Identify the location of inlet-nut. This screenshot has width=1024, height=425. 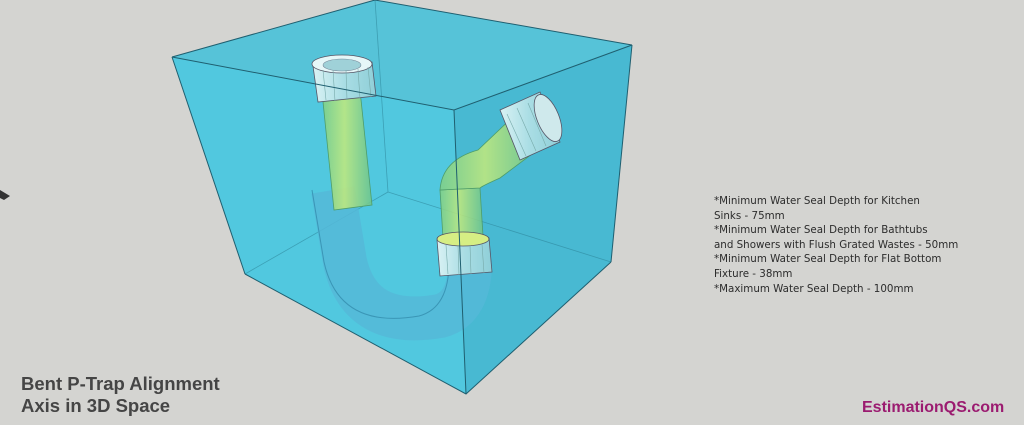
(344, 78).